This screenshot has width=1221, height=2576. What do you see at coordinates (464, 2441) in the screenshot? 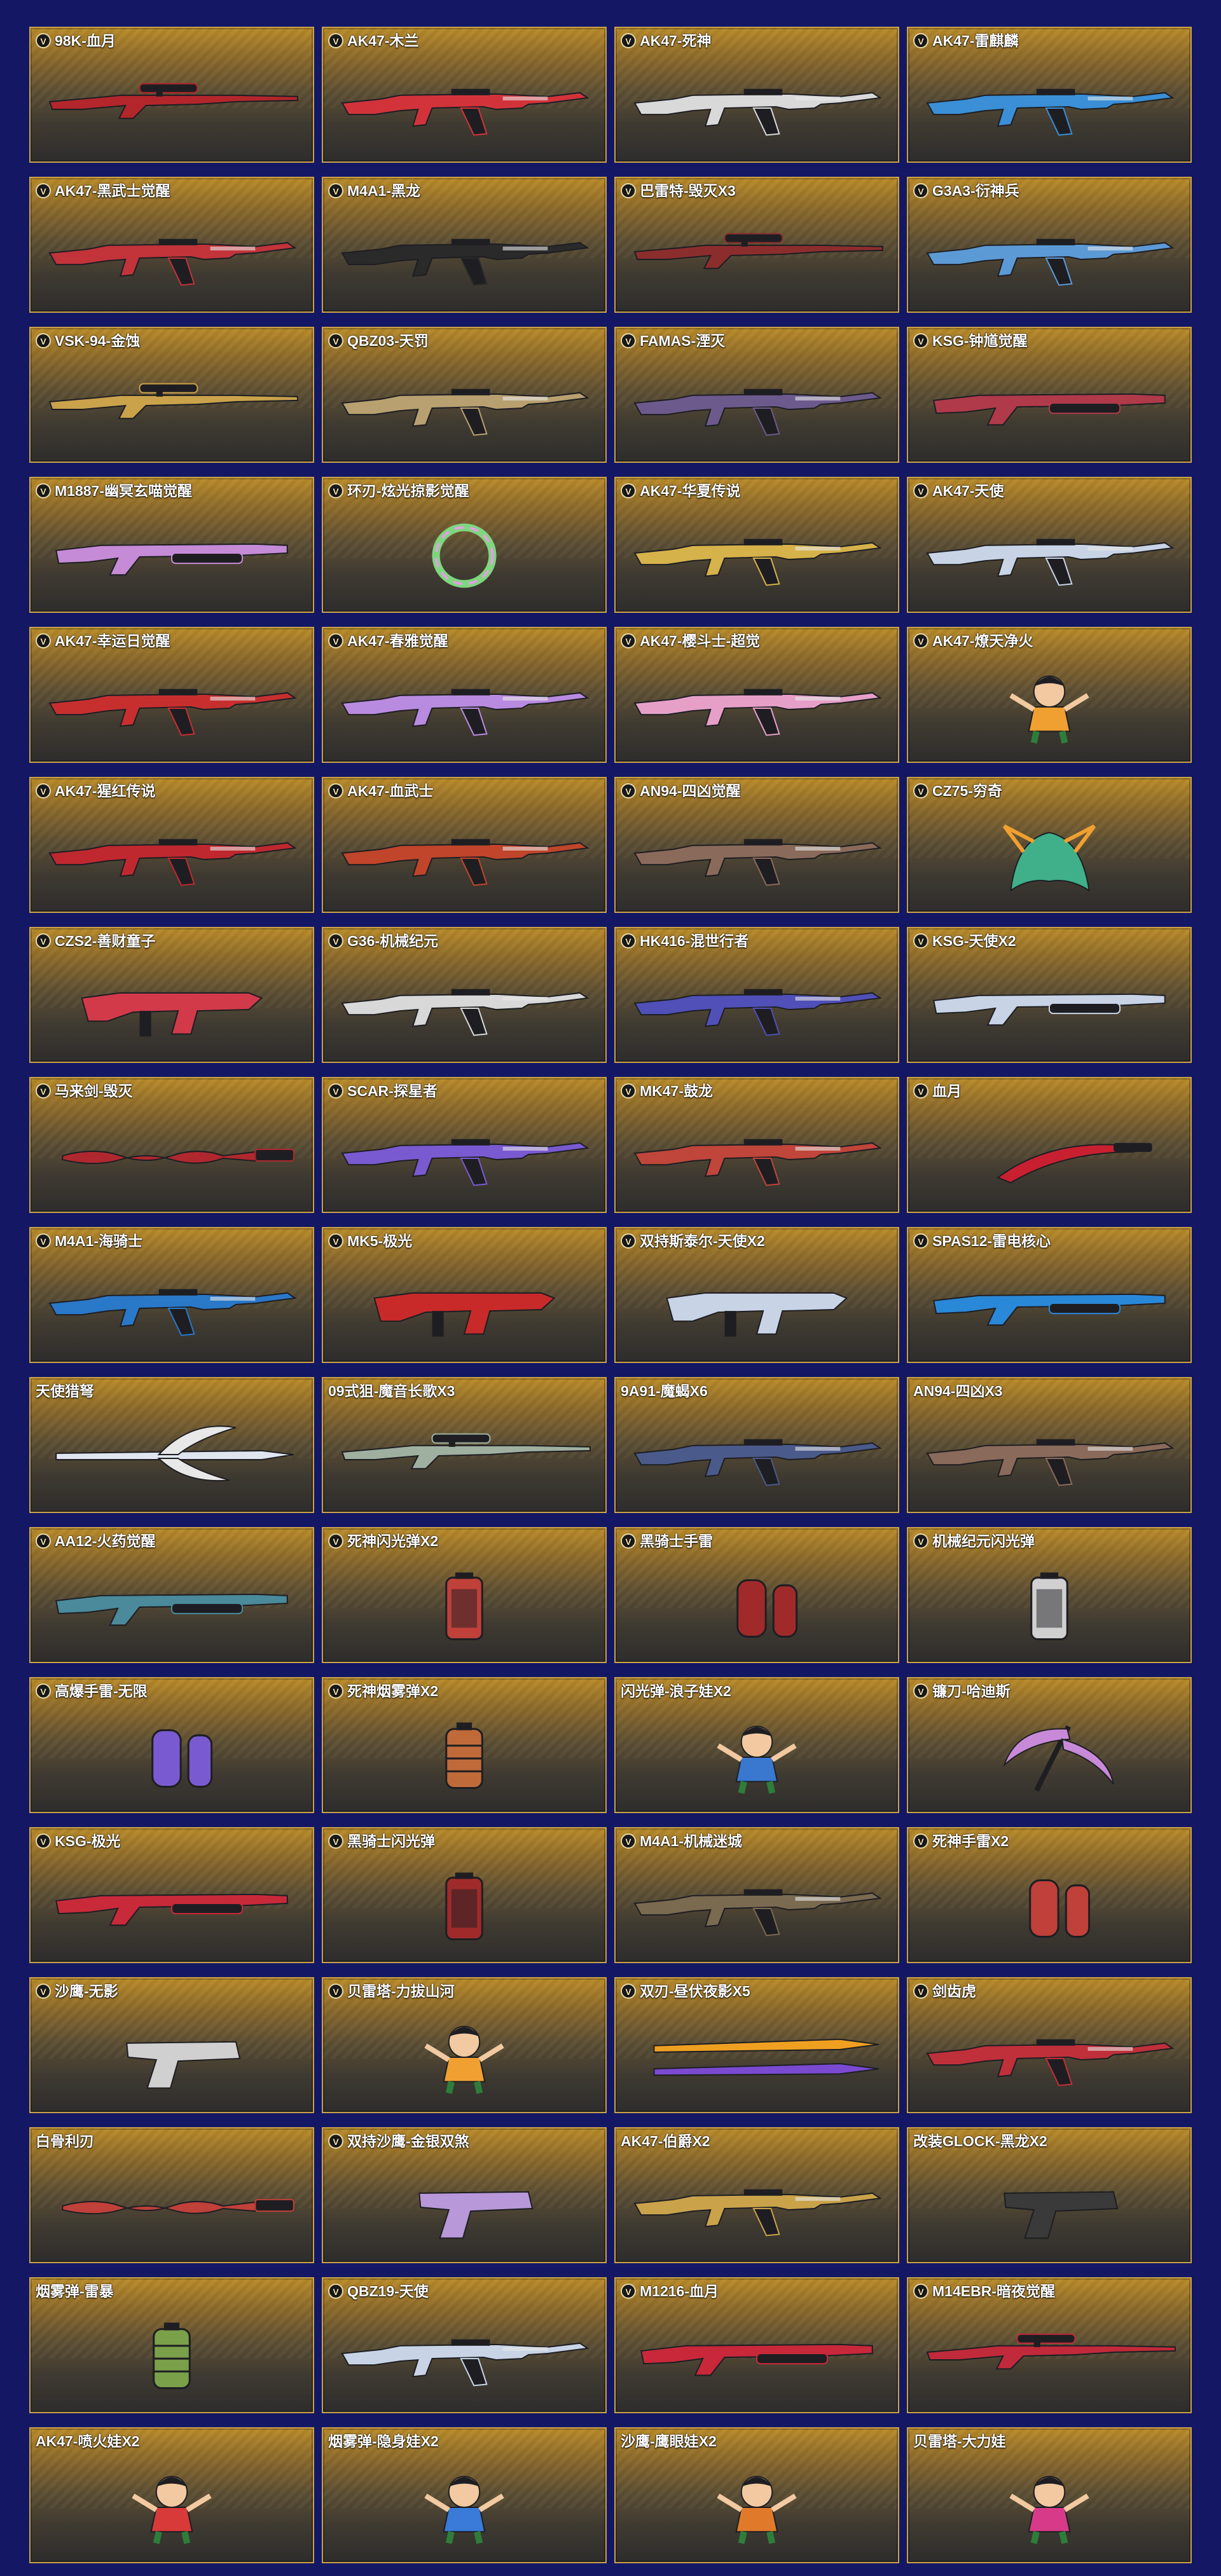
I see `item-title: 烟雾弹-隐身娃X2` at bounding box center [464, 2441].